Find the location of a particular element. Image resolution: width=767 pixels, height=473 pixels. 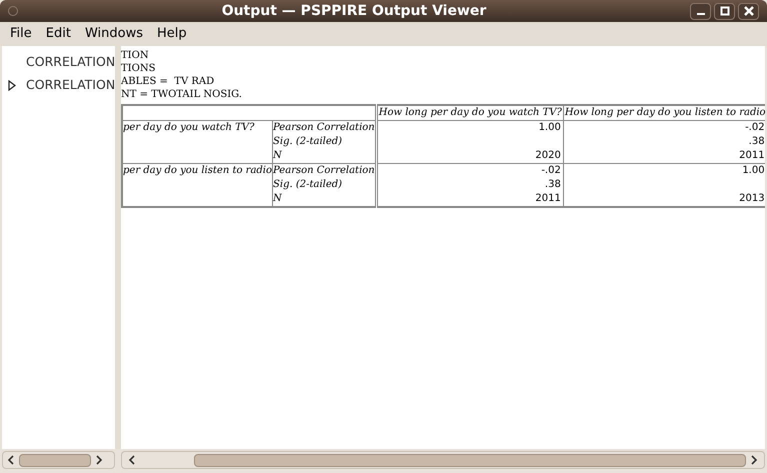

window-menu-icon is located at coordinates (13, 11).